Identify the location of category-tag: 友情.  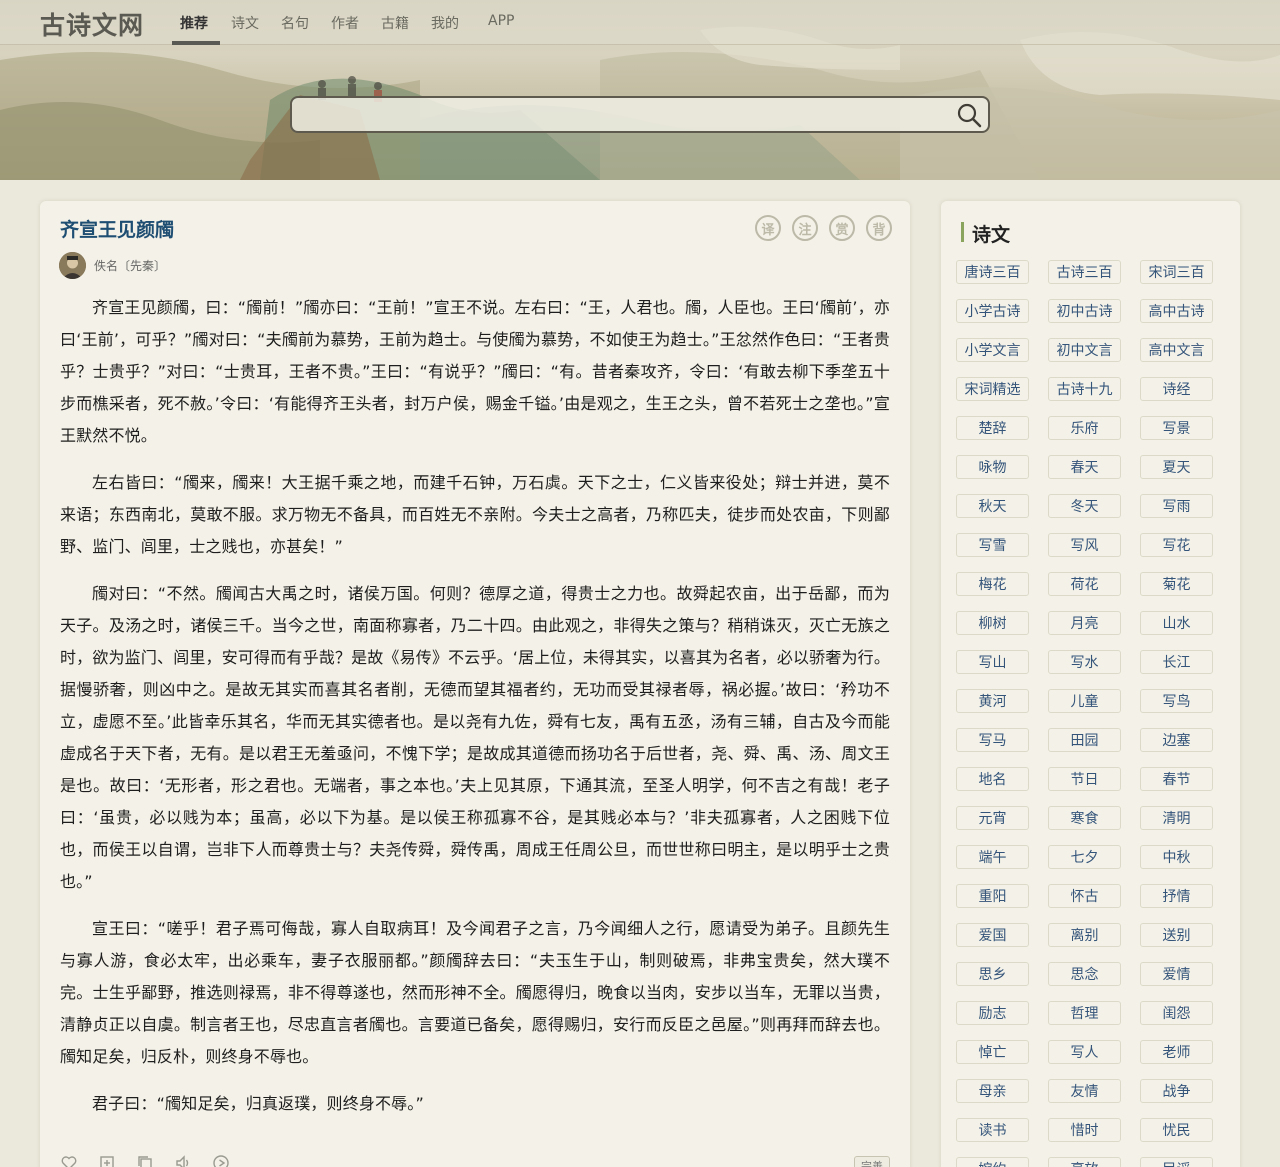
(1084, 1091).